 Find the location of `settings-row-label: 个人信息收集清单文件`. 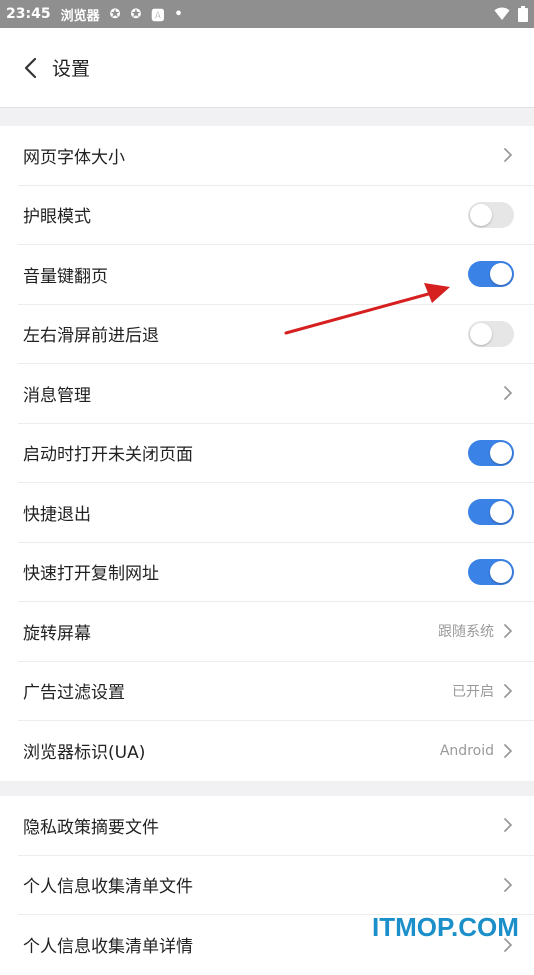

settings-row-label: 个人信息收集清单文件 is located at coordinates (108, 887).